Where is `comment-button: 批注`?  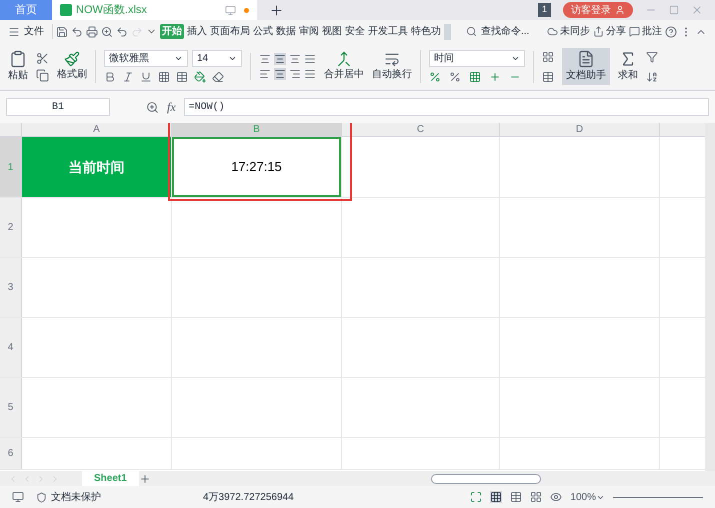 comment-button: 批注 is located at coordinates (645, 31).